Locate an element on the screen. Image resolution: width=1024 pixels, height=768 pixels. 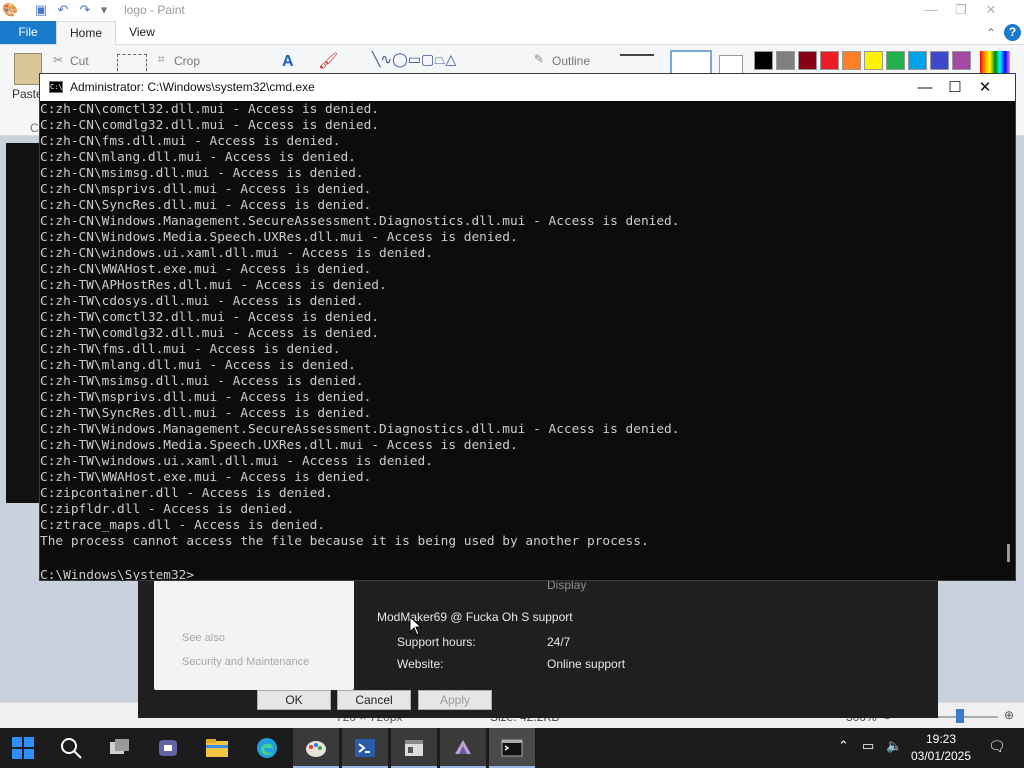
minimize-icon: — is located at coordinates (931, 10).